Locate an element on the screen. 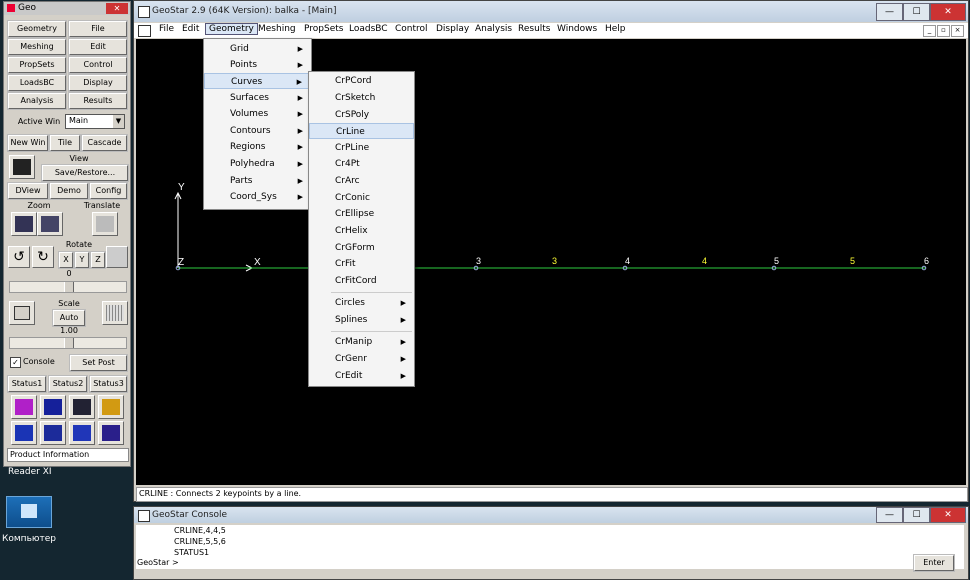 The height and width of the screenshot is (580, 970). menu-windows: Windows is located at coordinates (577, 29).